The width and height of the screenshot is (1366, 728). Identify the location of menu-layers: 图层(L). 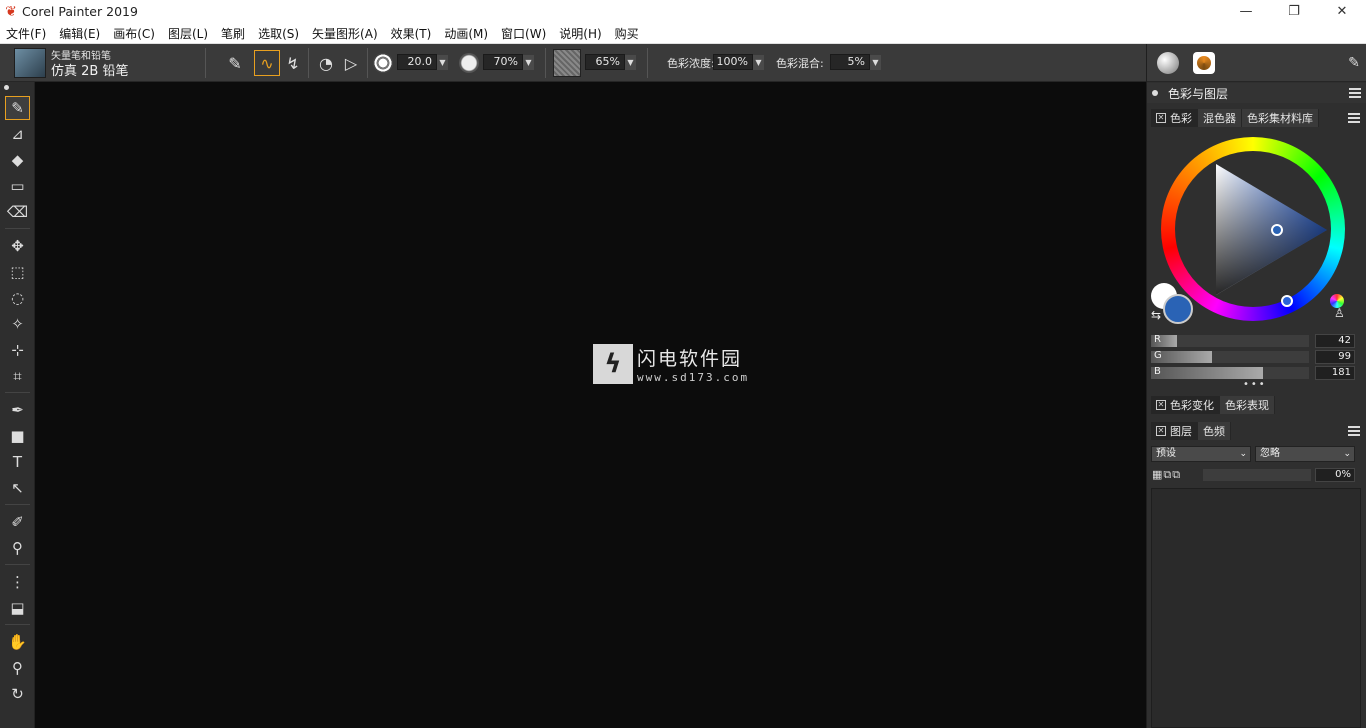
(188, 33).